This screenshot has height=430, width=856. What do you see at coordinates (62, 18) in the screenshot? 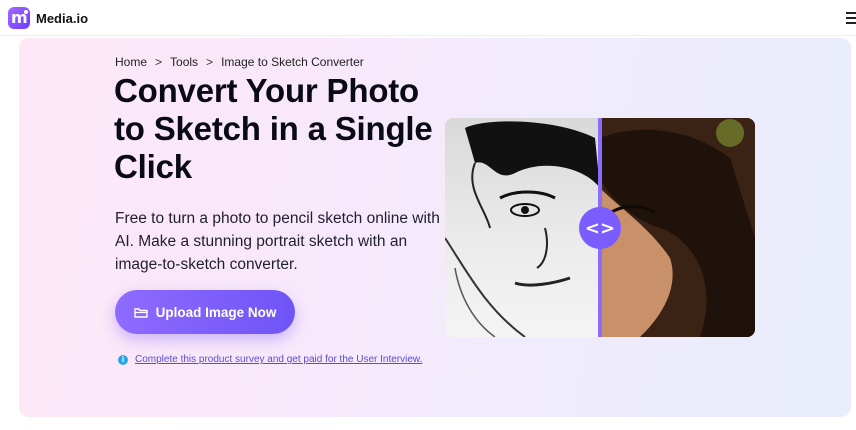
I see `brand-name: Media.io` at bounding box center [62, 18].